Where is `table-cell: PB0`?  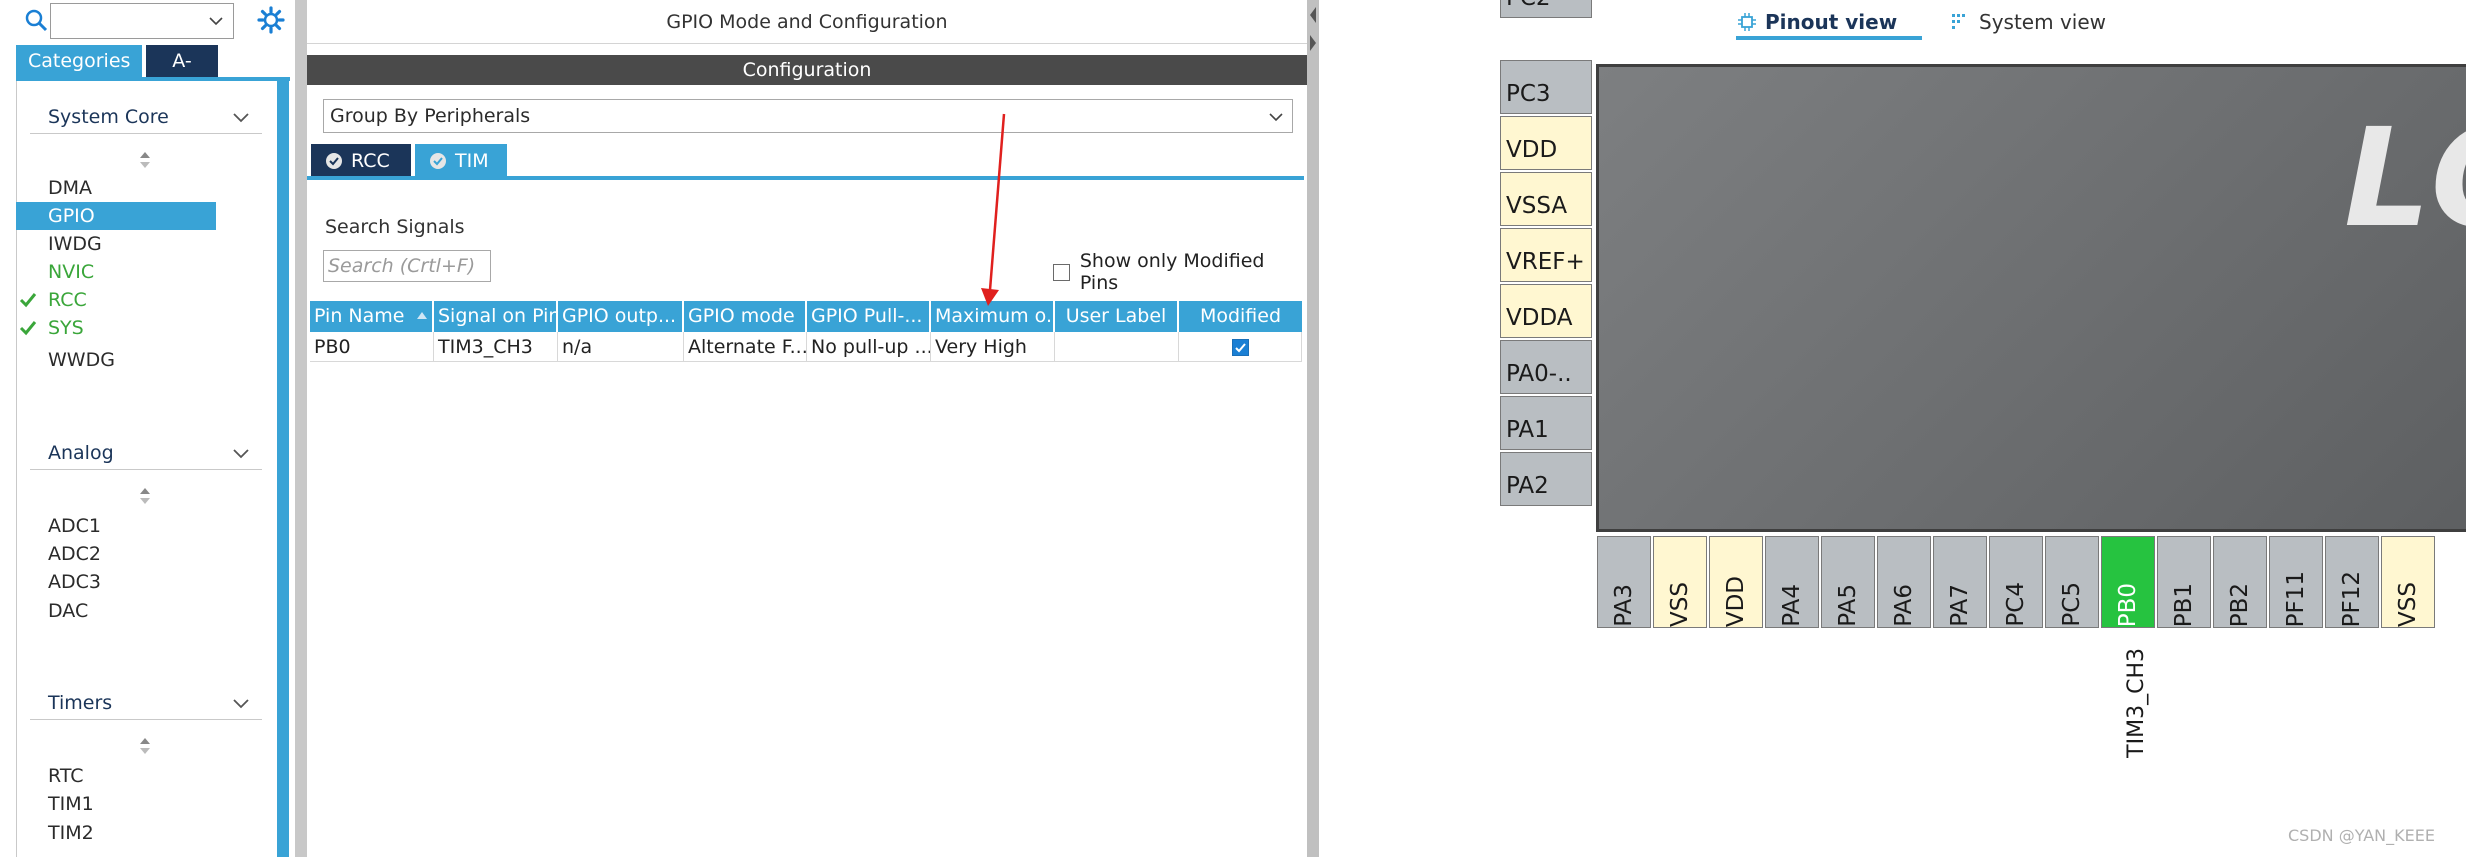
table-cell: PB0 is located at coordinates (372, 347).